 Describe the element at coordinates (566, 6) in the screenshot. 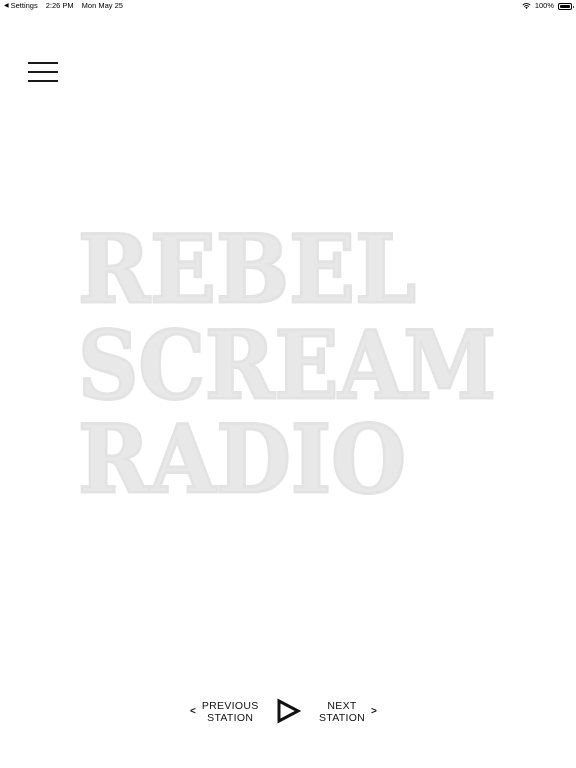

I see `battery-icon` at that location.